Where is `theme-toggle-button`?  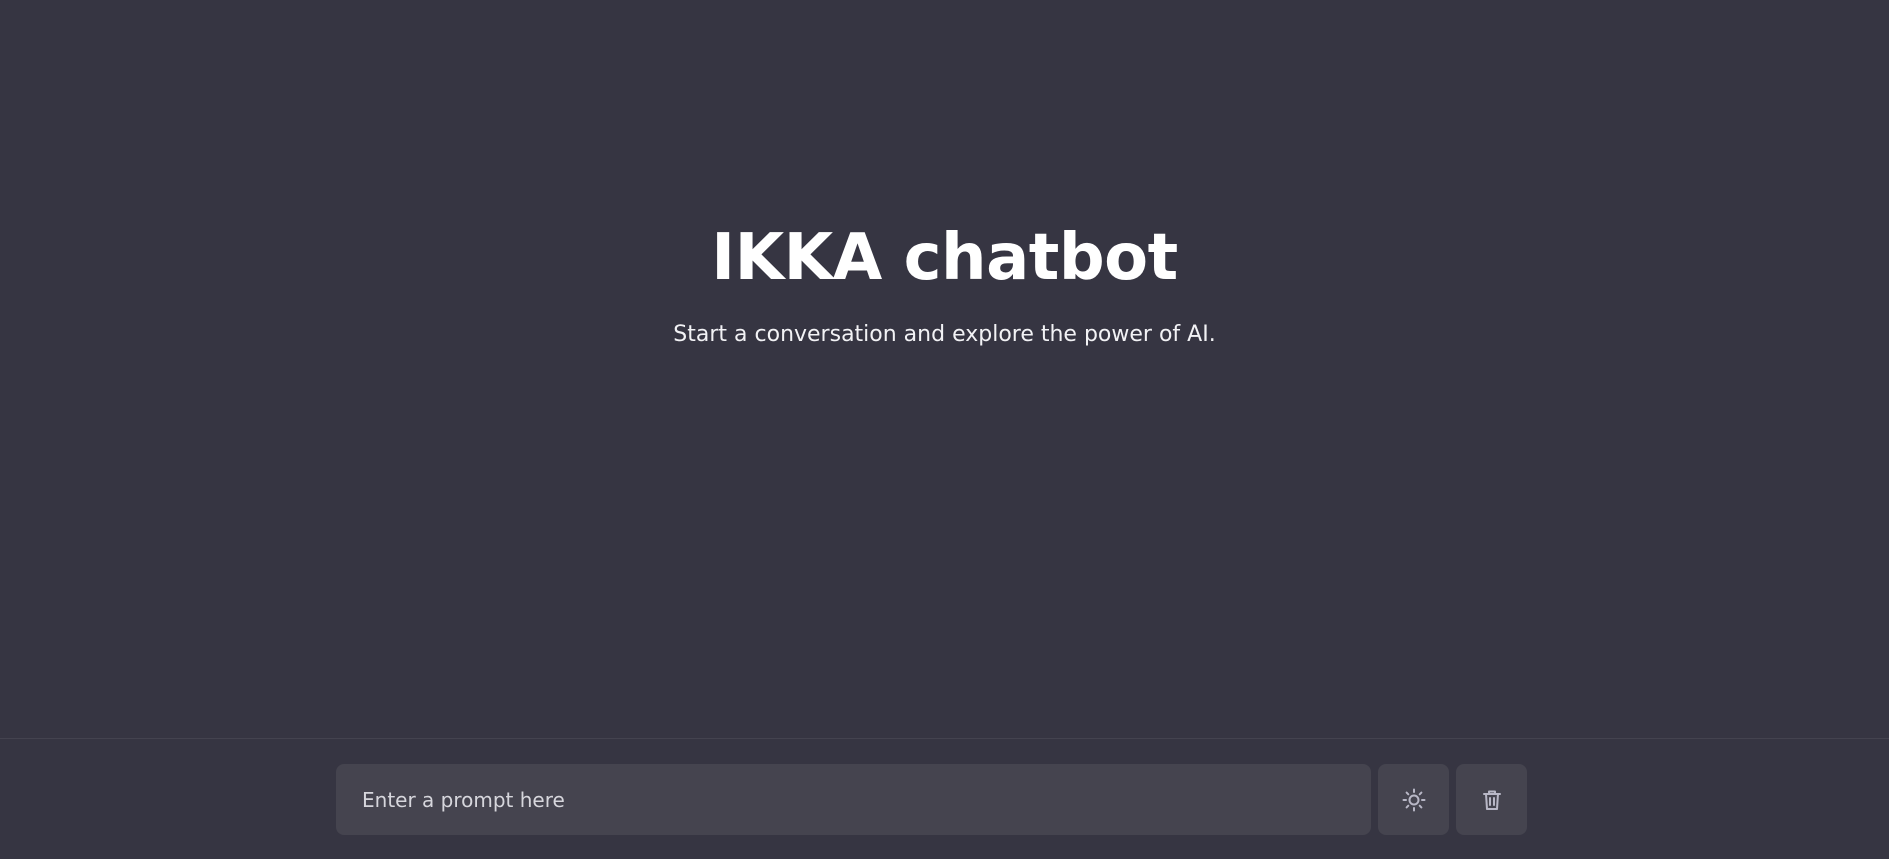
theme-toggle-button is located at coordinates (1413, 799).